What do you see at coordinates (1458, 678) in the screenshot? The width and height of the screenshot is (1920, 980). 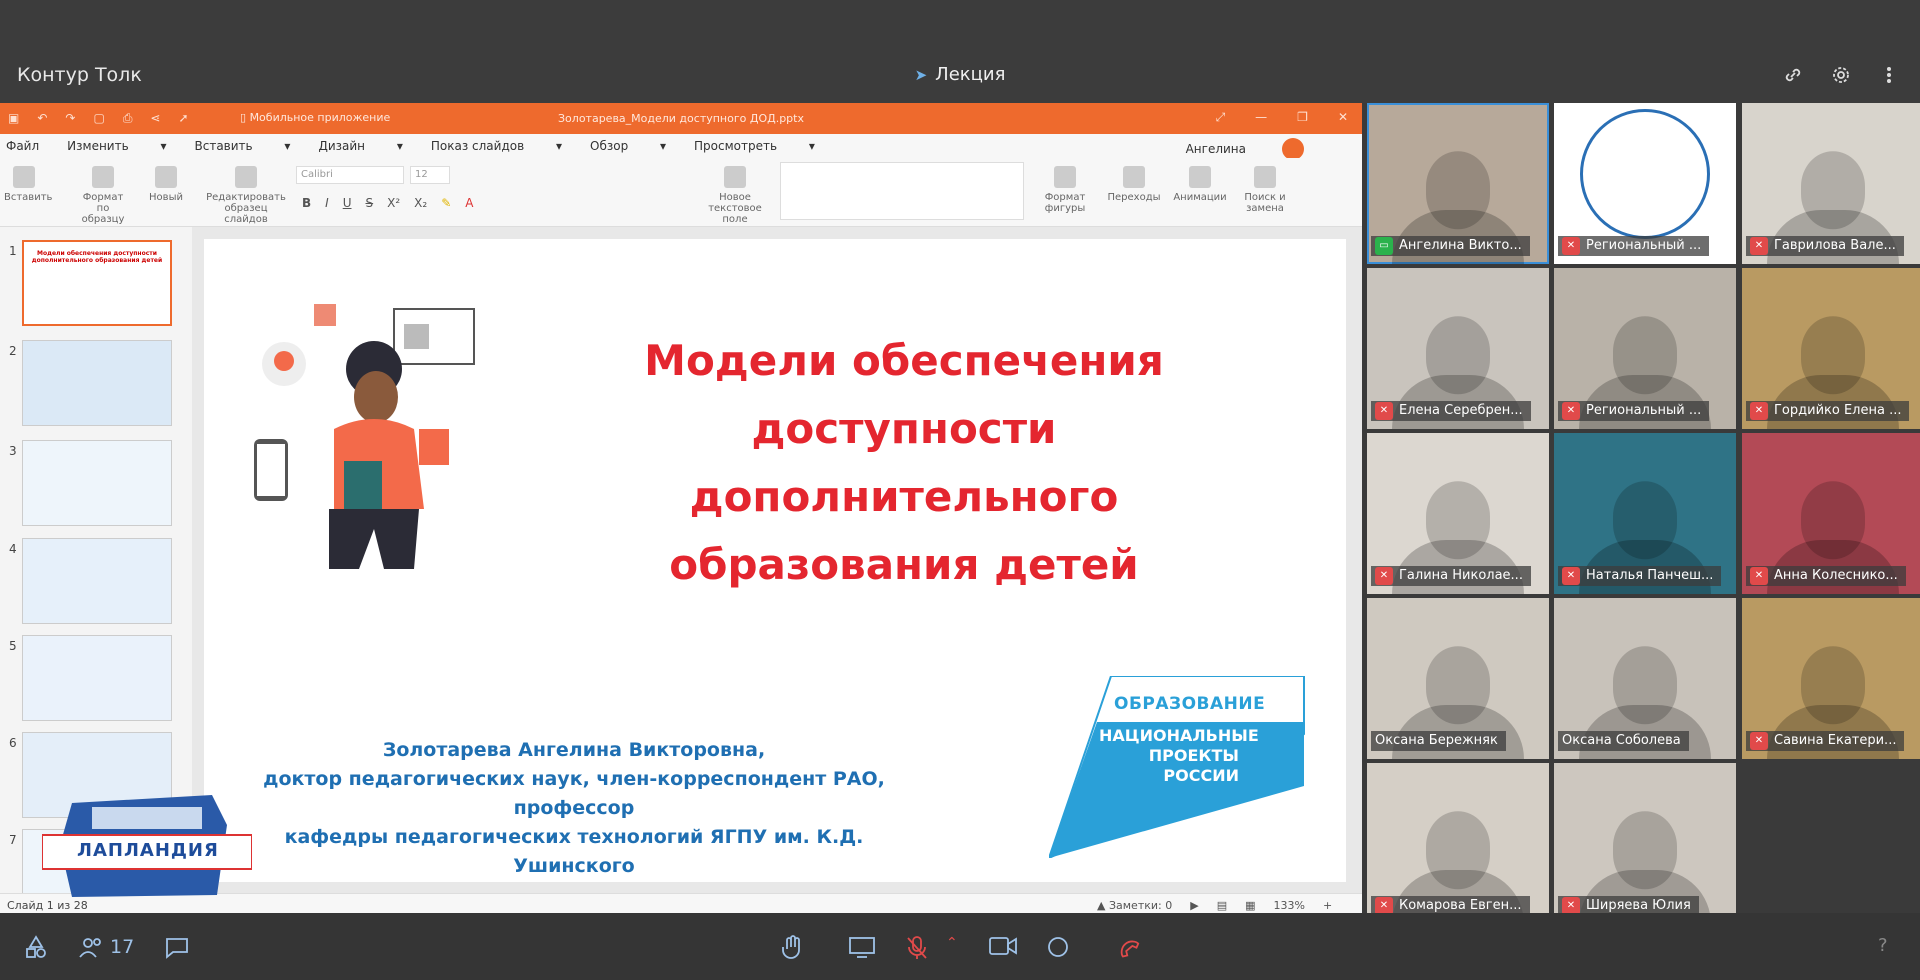 I see `participant-tile: Оксана Бережняк` at bounding box center [1458, 678].